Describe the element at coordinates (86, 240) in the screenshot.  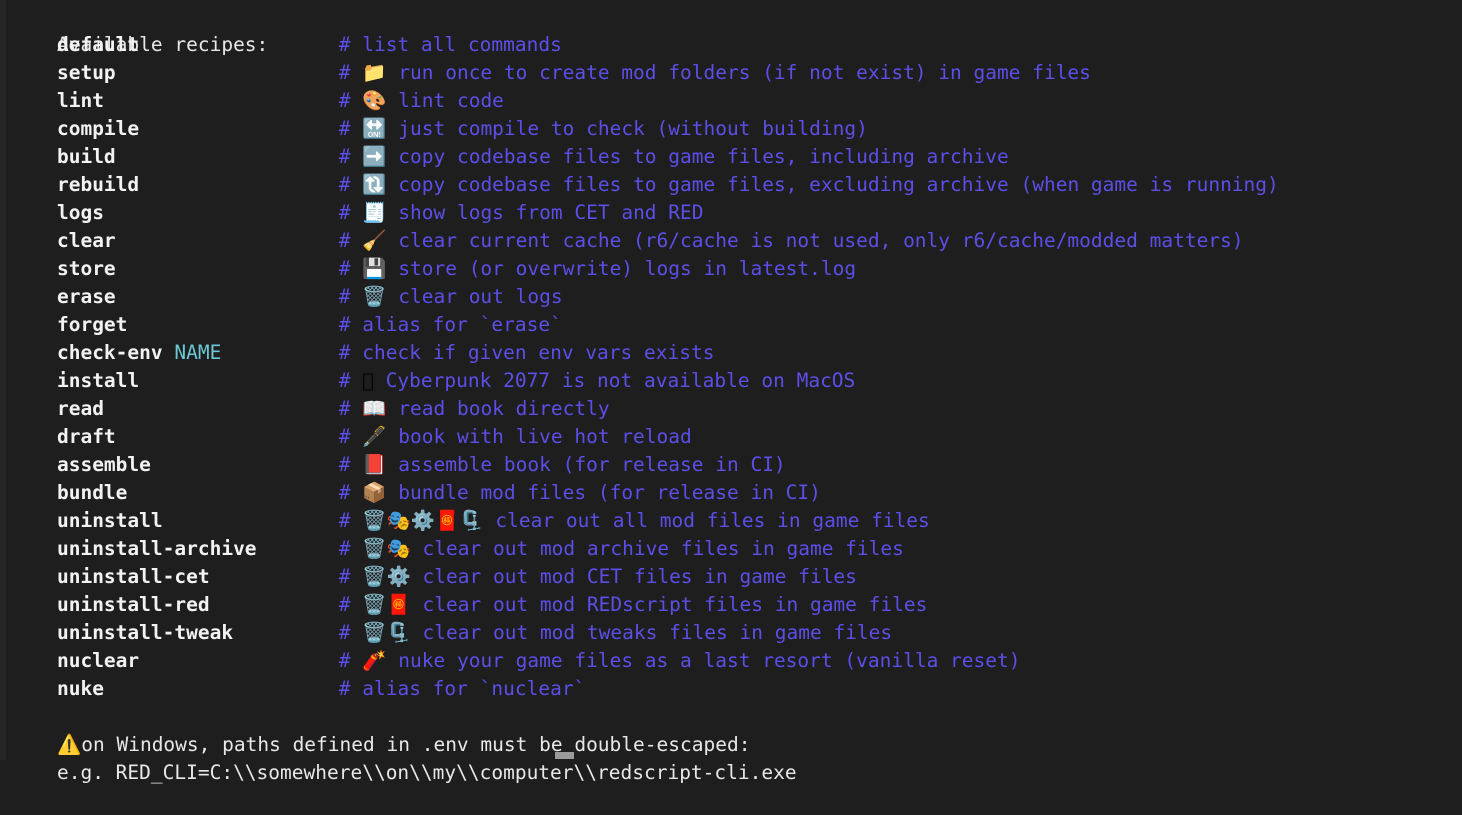
I see `recipe-name: clear` at that location.